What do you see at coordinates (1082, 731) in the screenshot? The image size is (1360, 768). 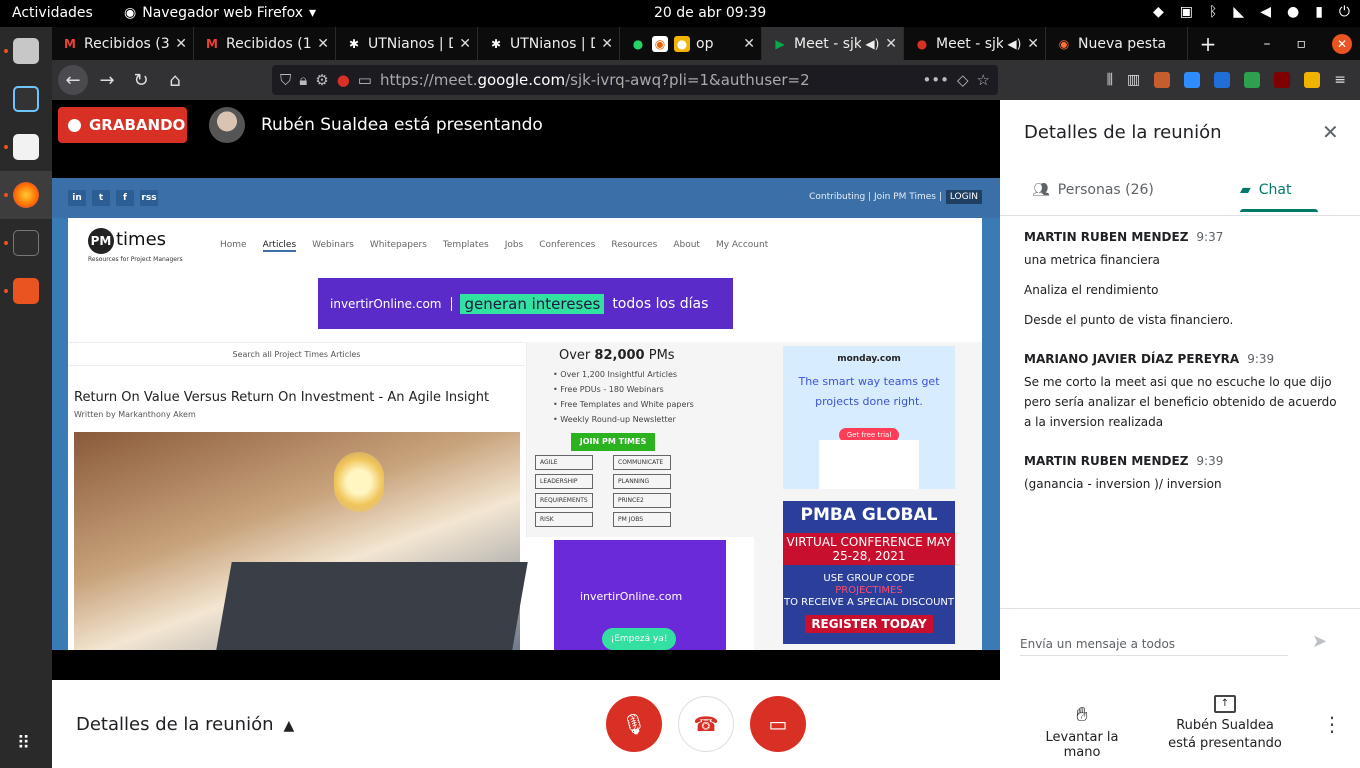 I see `raise-hand-button: ✋︎ Levantar la mano` at bounding box center [1082, 731].